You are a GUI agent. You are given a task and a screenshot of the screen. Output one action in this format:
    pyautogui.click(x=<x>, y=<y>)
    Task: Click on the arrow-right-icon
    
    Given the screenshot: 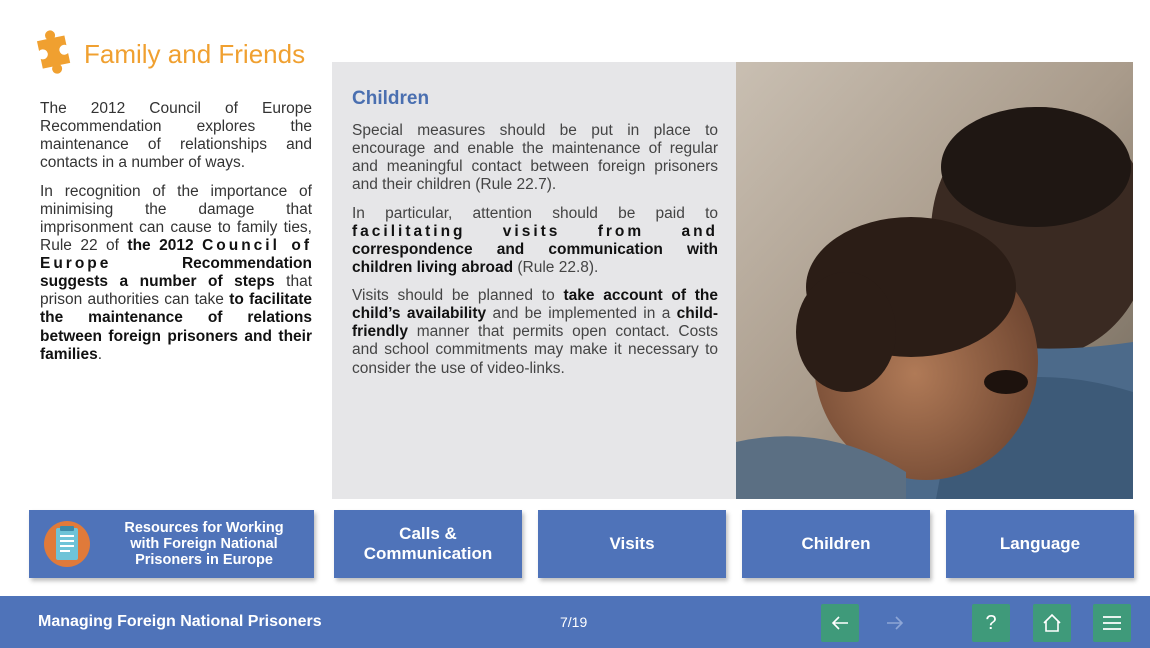 What is the action you would take?
    pyautogui.click(x=895, y=623)
    